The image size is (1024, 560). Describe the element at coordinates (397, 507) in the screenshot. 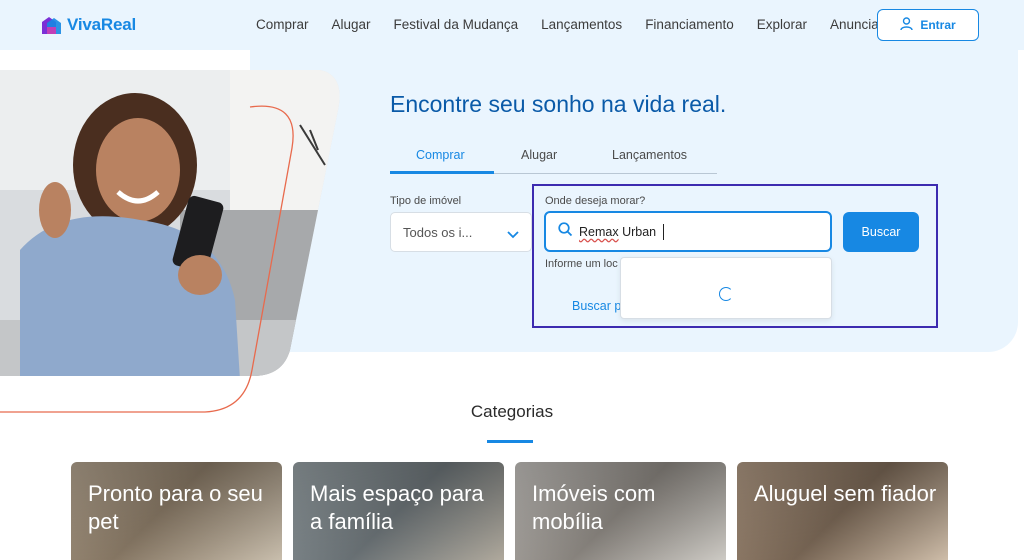

I see `category-card-label: Mais espaço para a família` at that location.